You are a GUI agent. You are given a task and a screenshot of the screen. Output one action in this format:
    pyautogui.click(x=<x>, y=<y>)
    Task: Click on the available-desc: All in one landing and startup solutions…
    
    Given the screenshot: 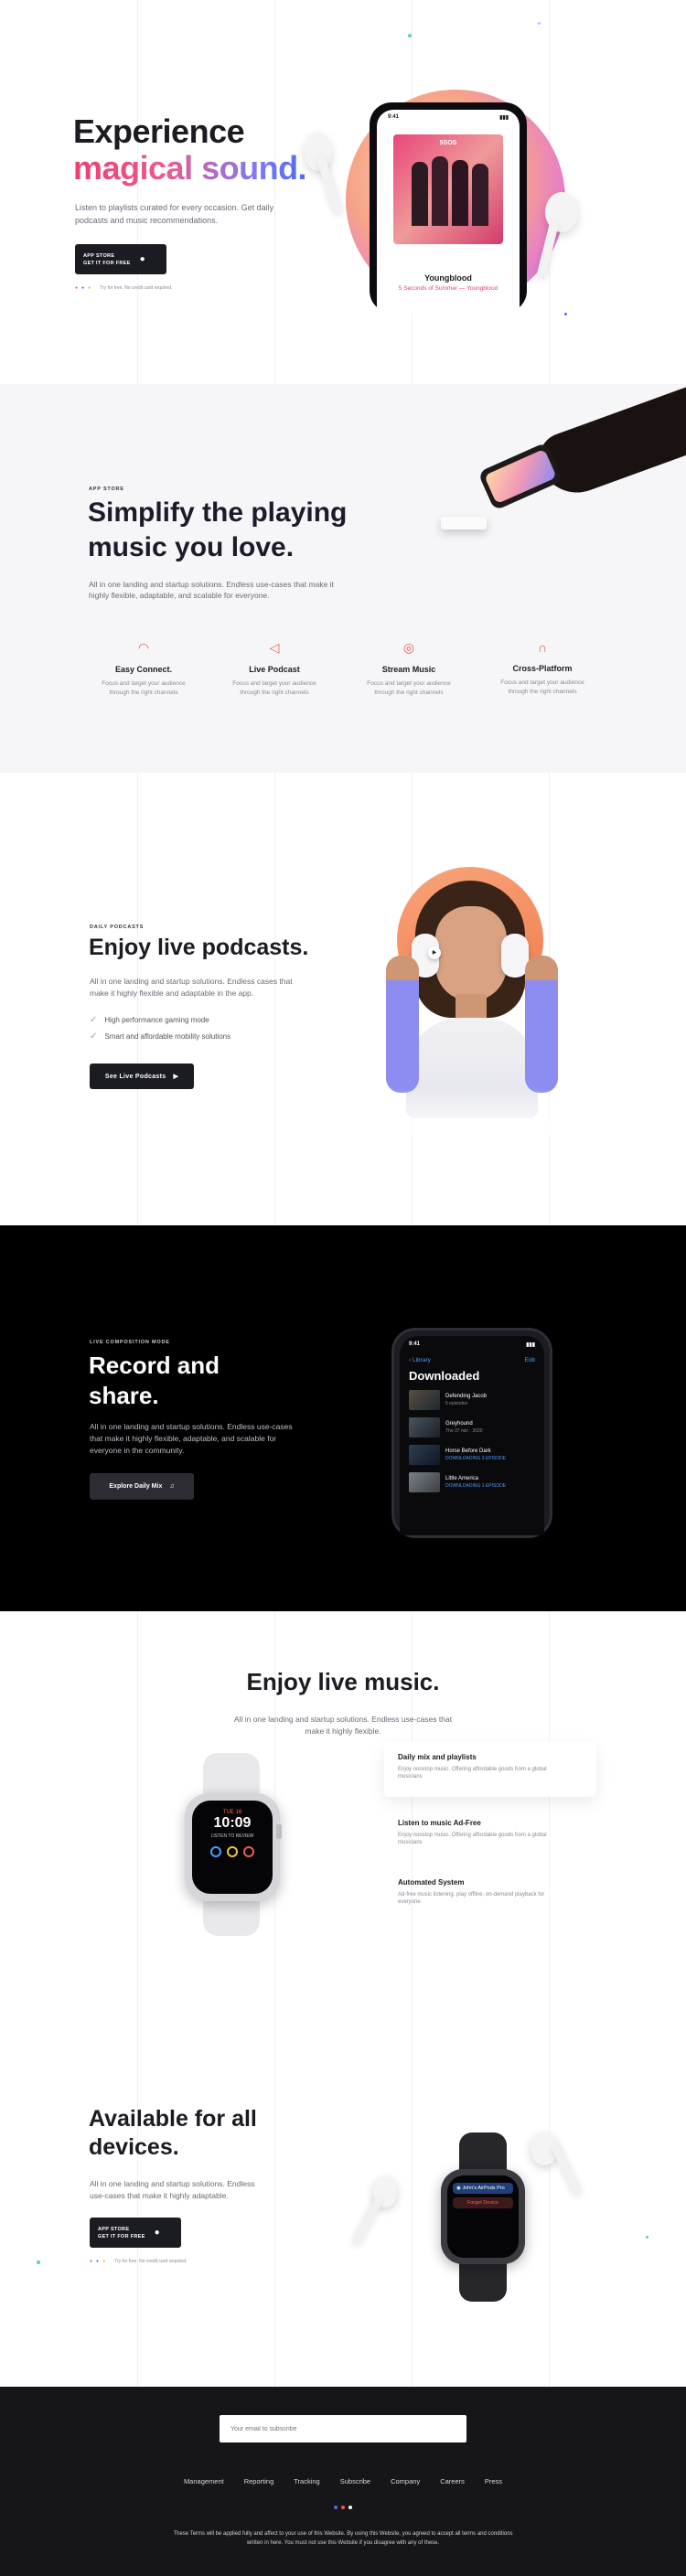 What is the action you would take?
    pyautogui.click(x=172, y=2190)
    